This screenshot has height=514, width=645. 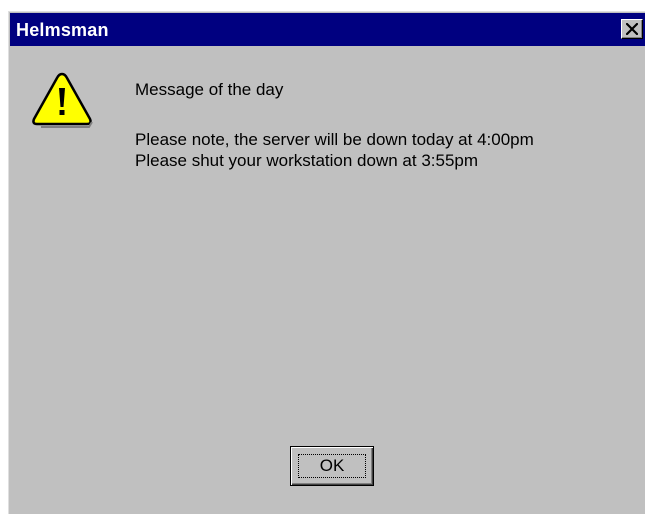 I want to click on close-button, so click(x=632, y=29).